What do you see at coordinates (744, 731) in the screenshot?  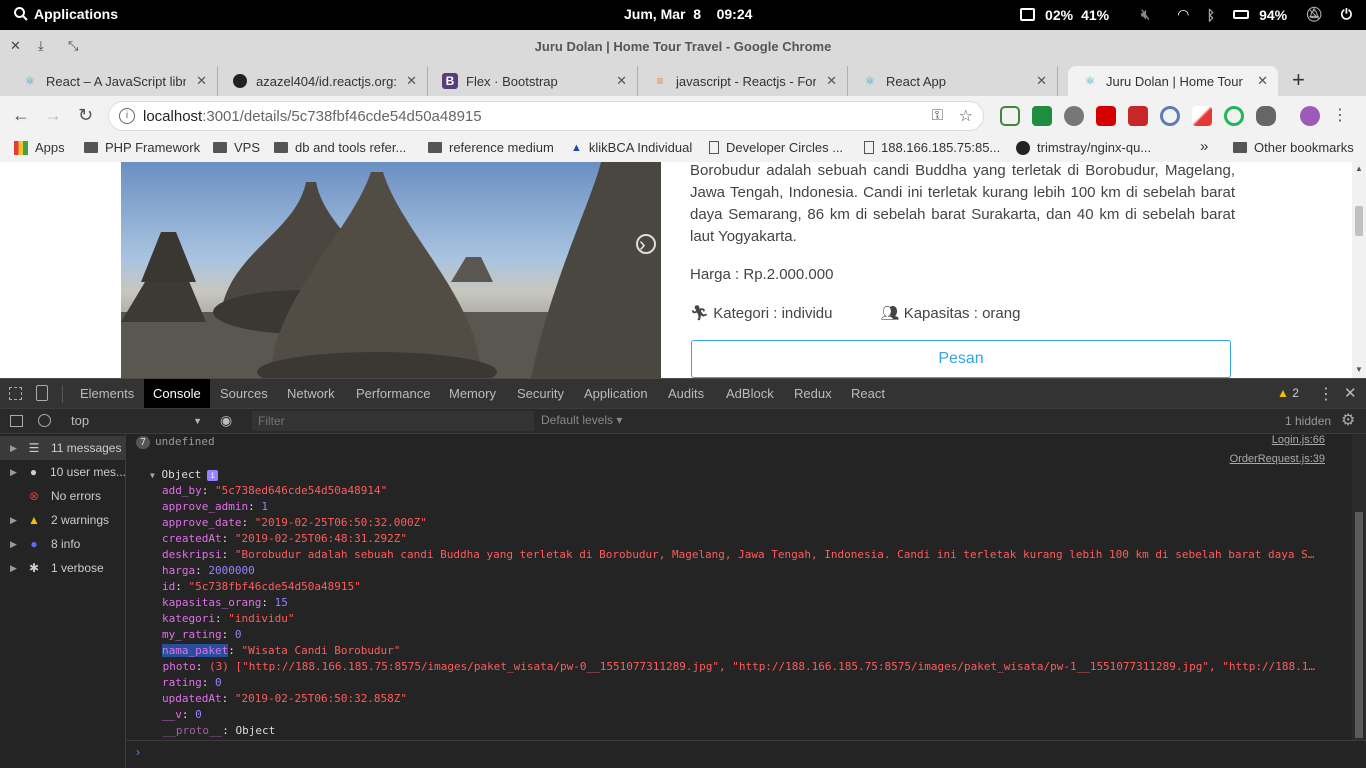 I see `object-property-row: ▶ __proto__: Object` at bounding box center [744, 731].